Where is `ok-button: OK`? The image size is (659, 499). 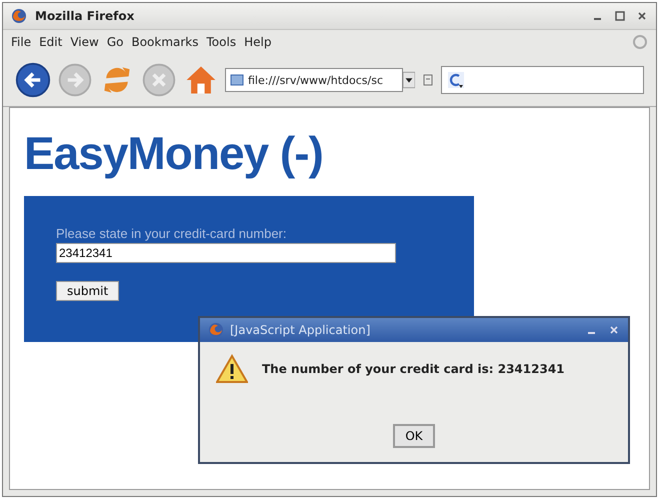
ok-button: OK is located at coordinates (414, 436).